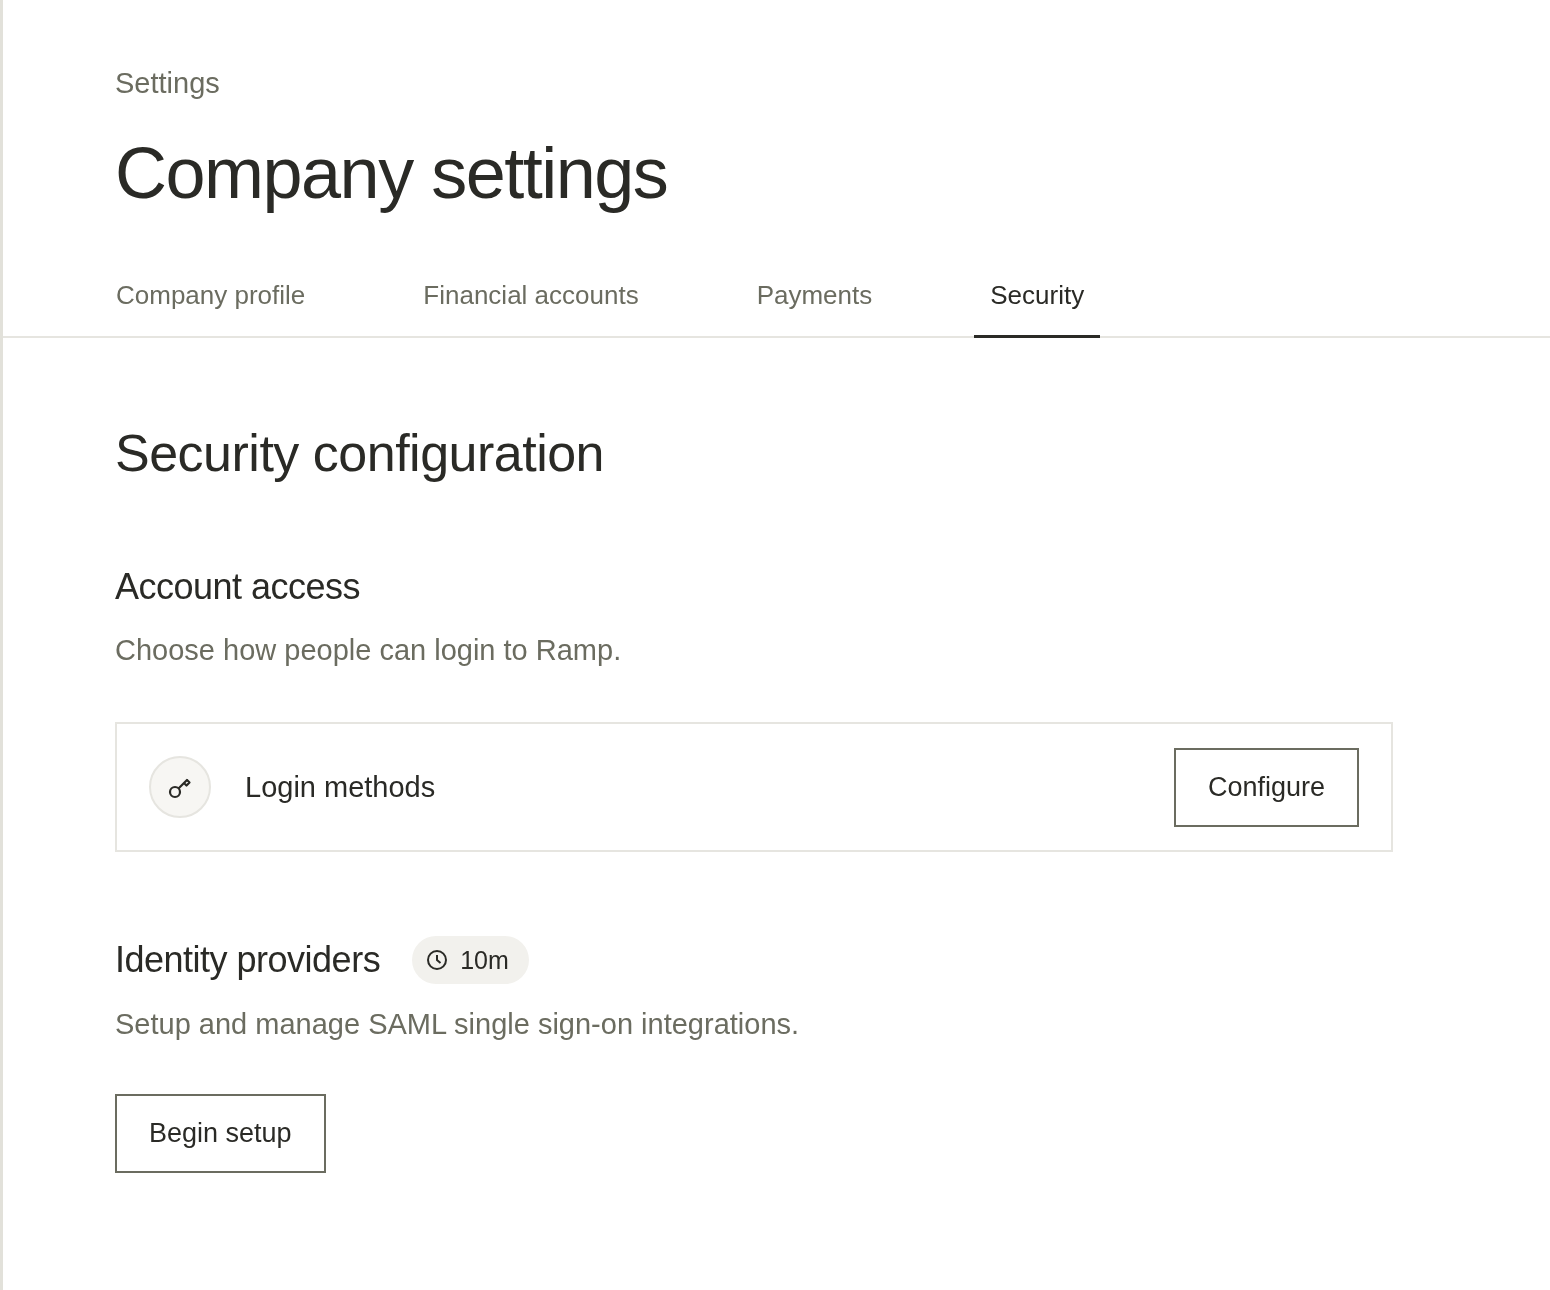 The width and height of the screenshot is (1550, 1290). Describe the element at coordinates (484, 960) in the screenshot. I see `badge-text: 10m` at that location.